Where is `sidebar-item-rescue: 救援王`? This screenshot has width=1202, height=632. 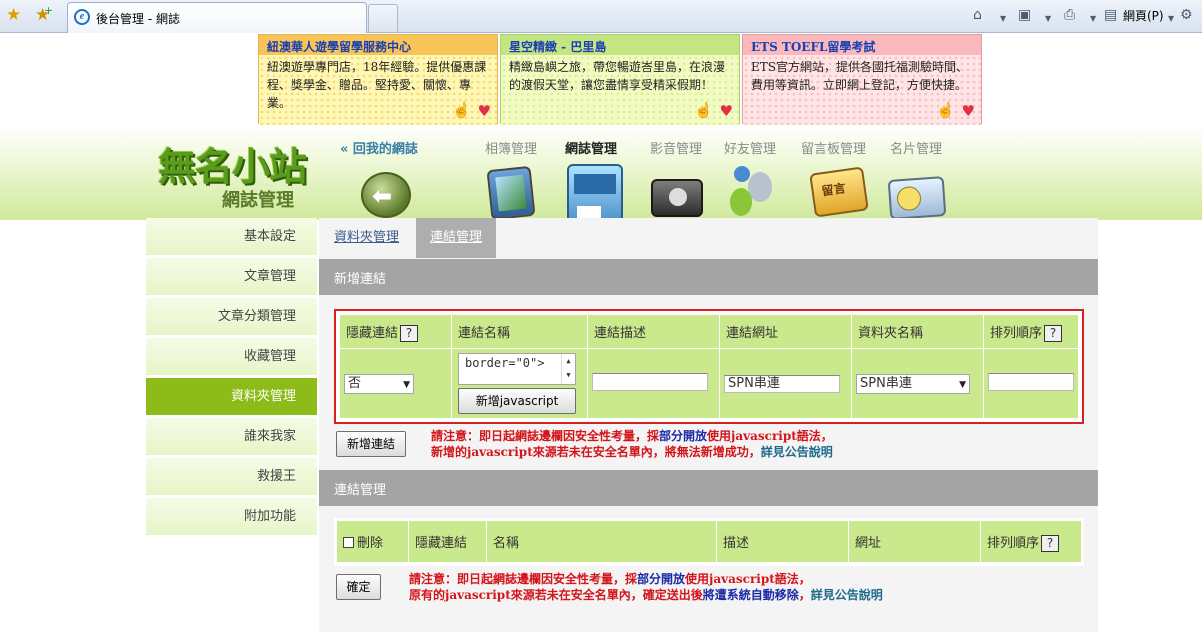 sidebar-item-rescue: 救援王 is located at coordinates (231, 478).